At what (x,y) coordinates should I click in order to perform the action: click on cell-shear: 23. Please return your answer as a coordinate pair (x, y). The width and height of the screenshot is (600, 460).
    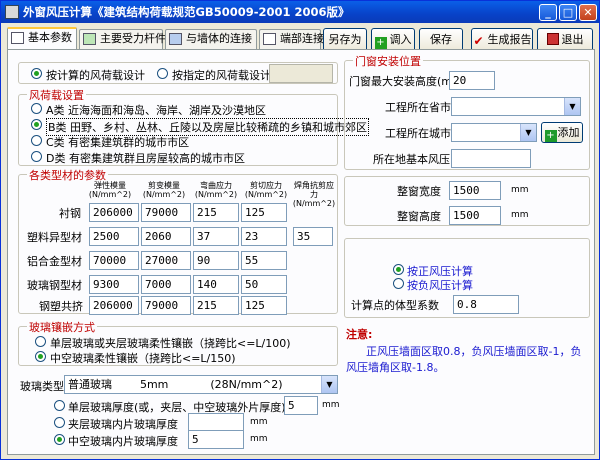
    Looking at the image, I should click on (264, 236).